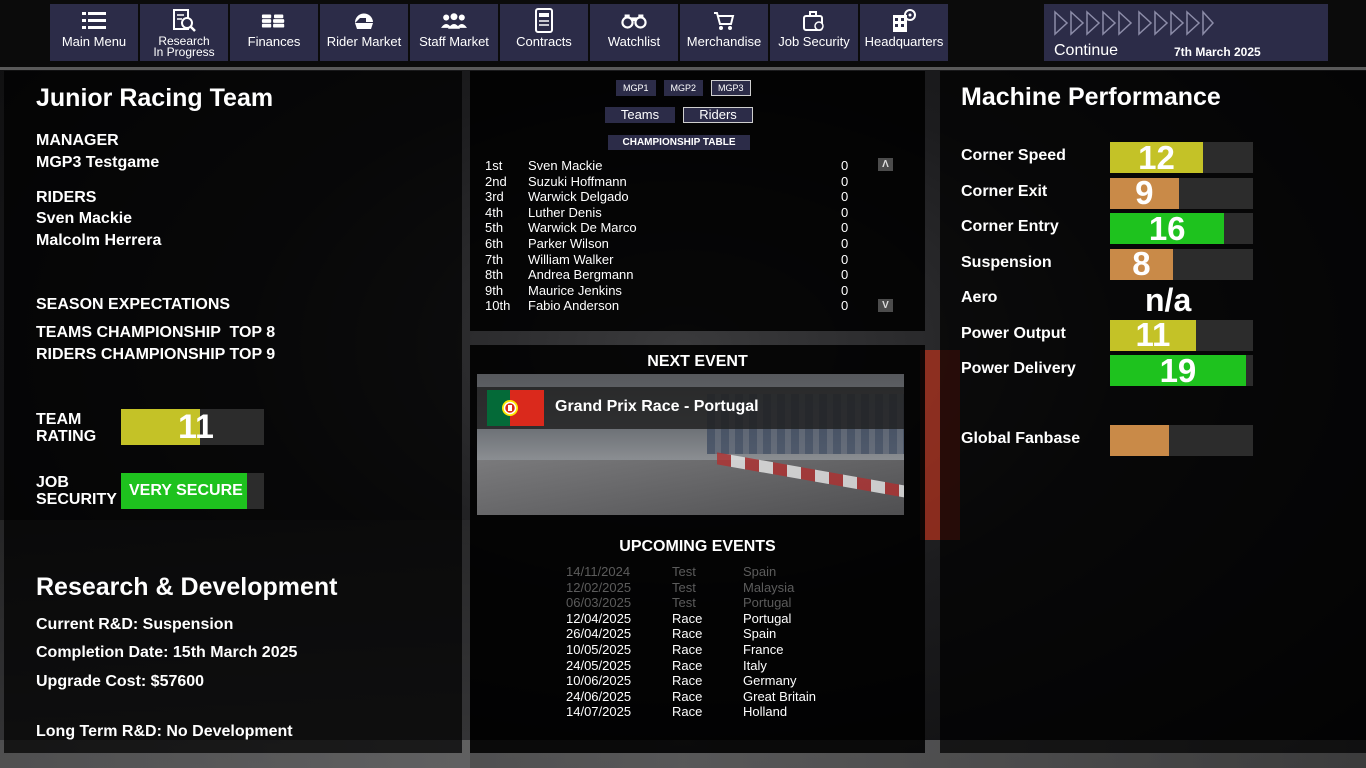 The height and width of the screenshot is (768, 1366). I want to click on championship-row: 5th Warwick De Marco 0, so click(675, 228).